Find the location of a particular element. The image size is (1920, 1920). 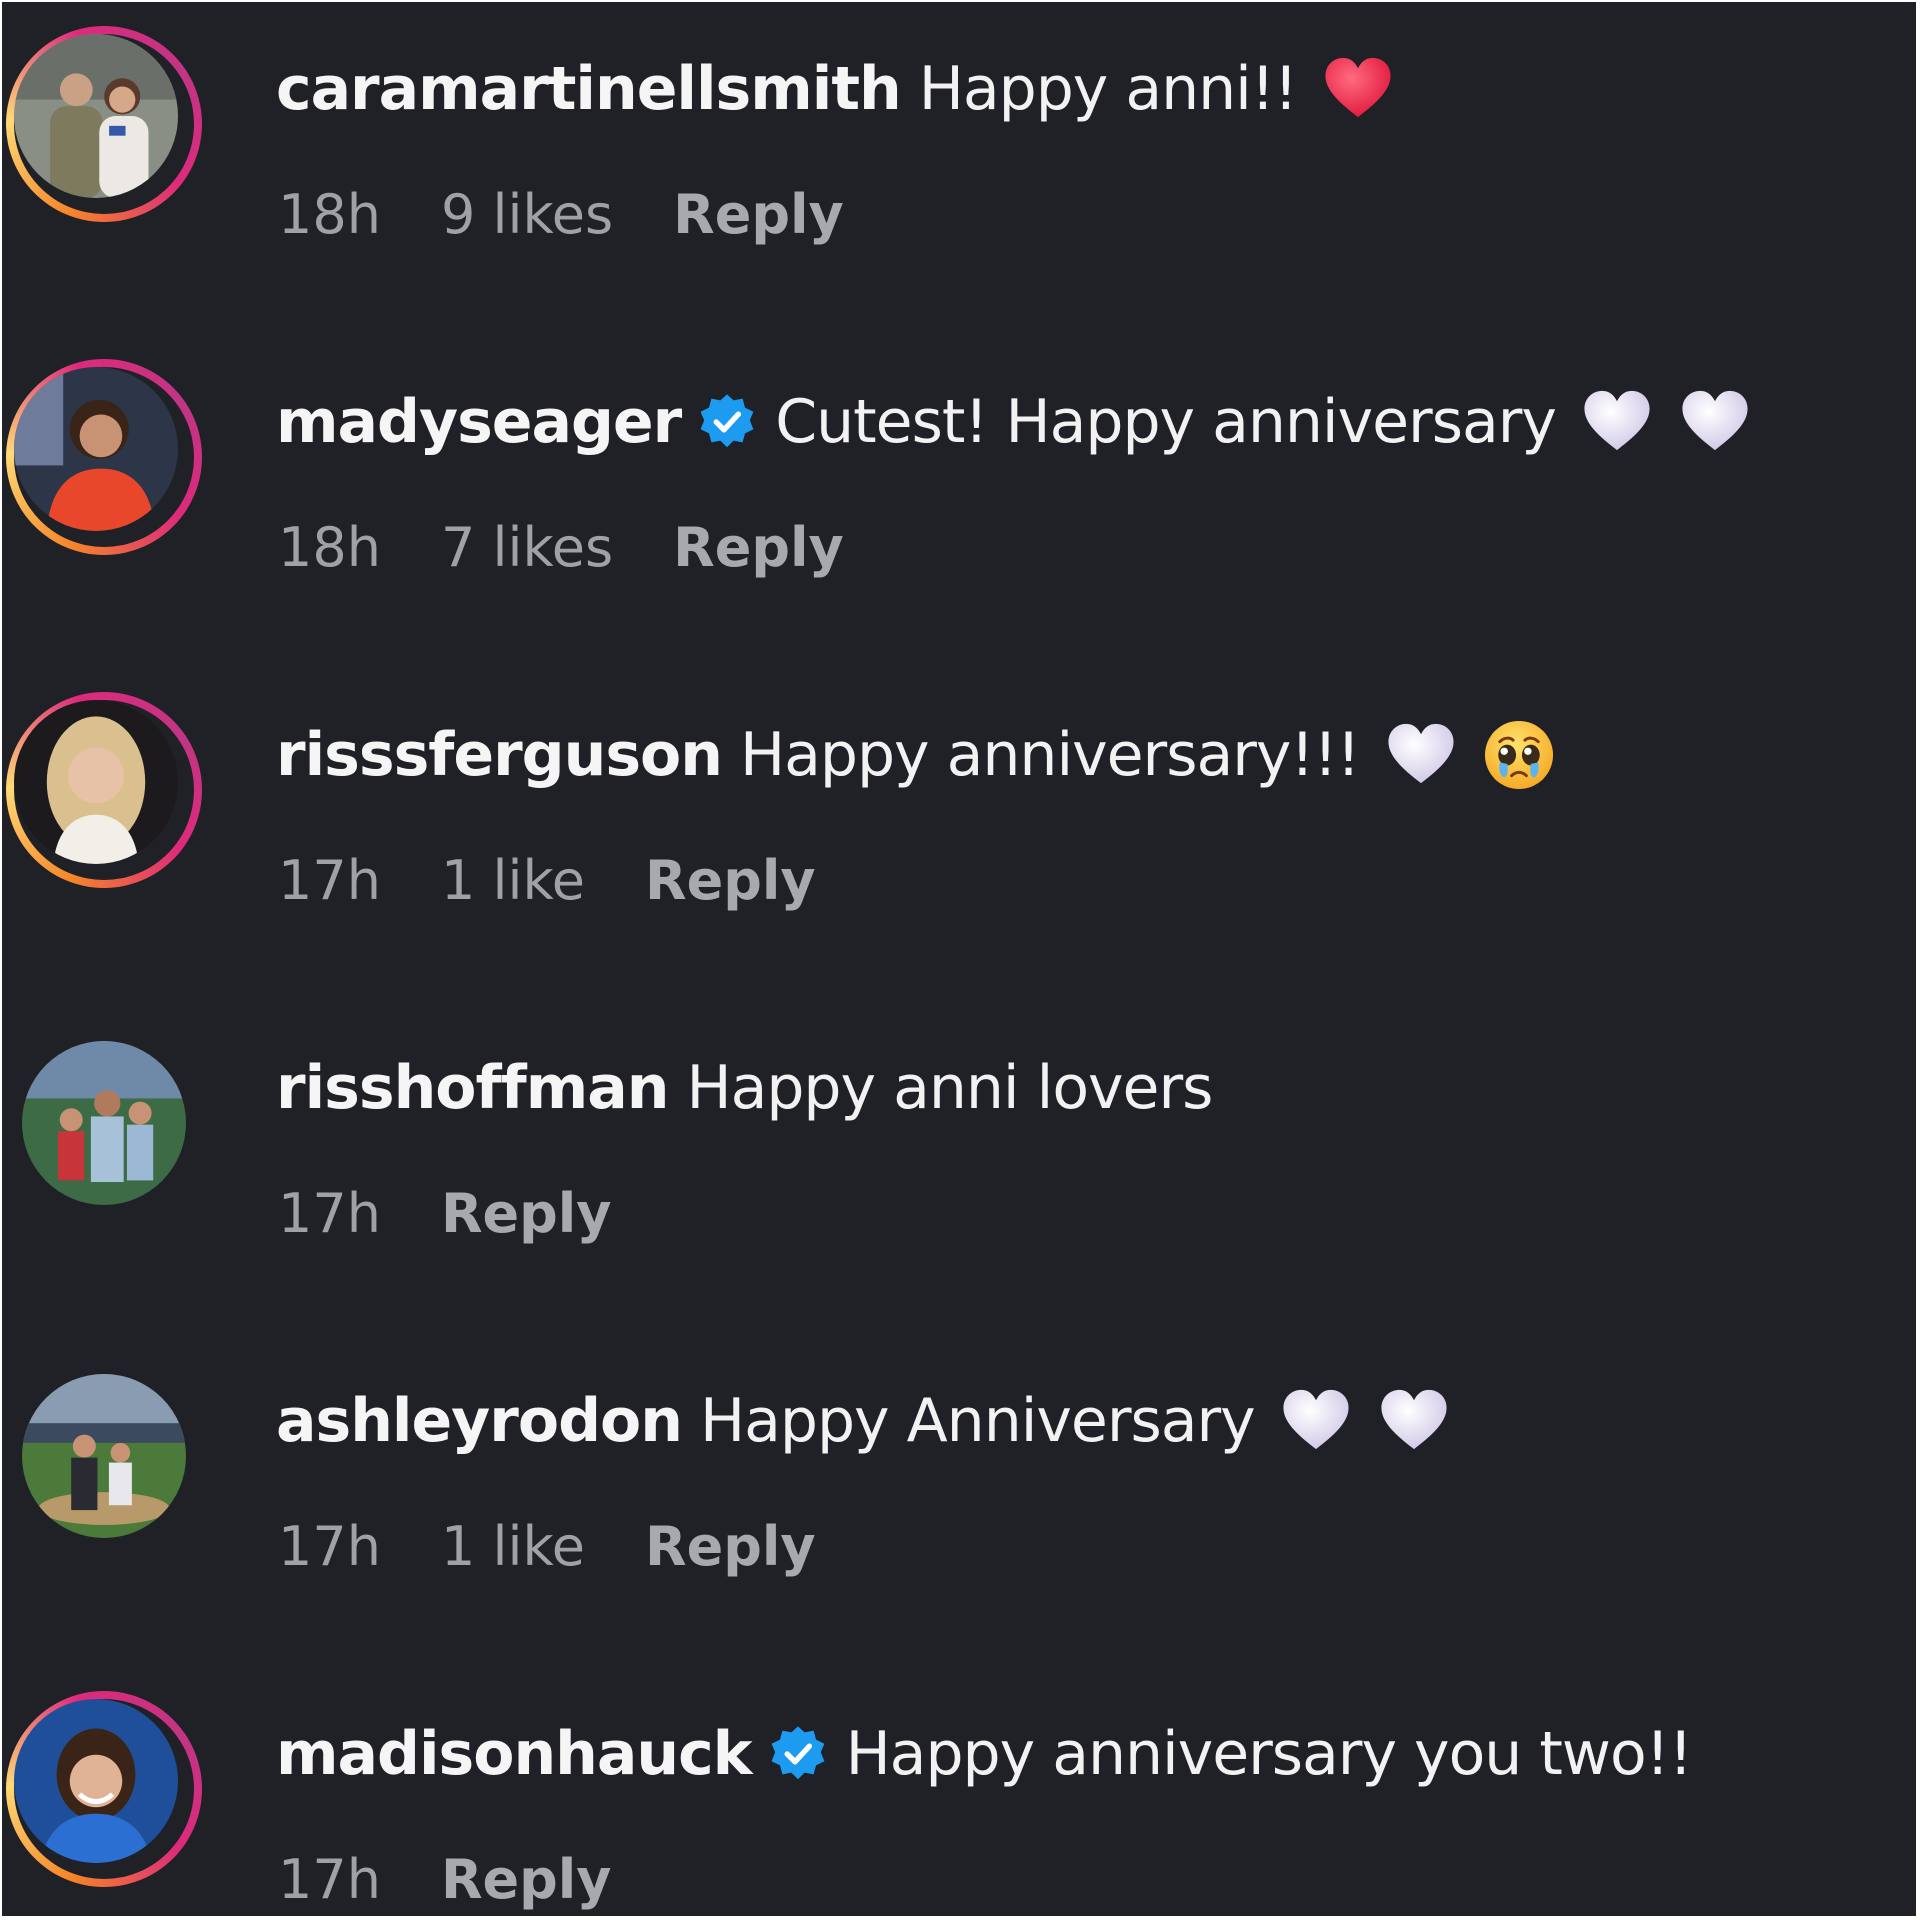

comment-text-line: risssferguson Happy anniversary!!! is located at coordinates (916, 755).